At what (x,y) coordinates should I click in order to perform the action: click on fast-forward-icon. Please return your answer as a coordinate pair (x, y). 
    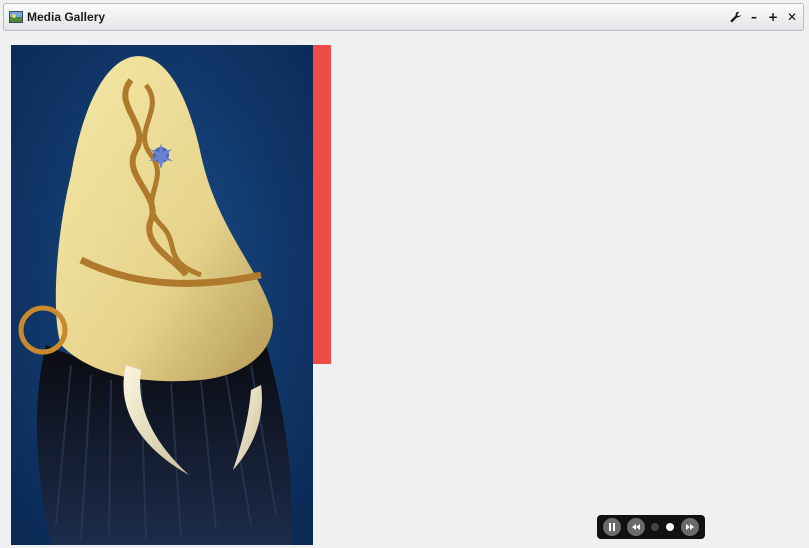
    Looking at the image, I should click on (690, 527).